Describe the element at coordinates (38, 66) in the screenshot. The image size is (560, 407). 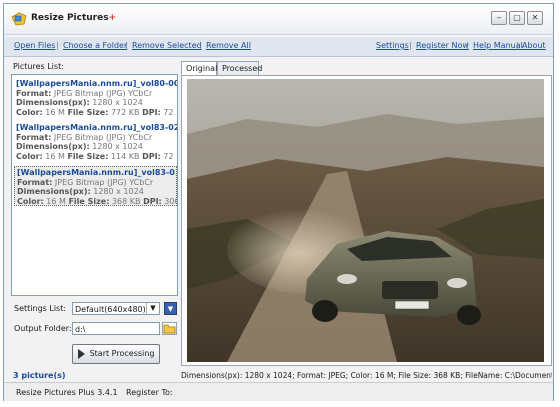
I see `pictures-list-label: Pictures List:` at that location.